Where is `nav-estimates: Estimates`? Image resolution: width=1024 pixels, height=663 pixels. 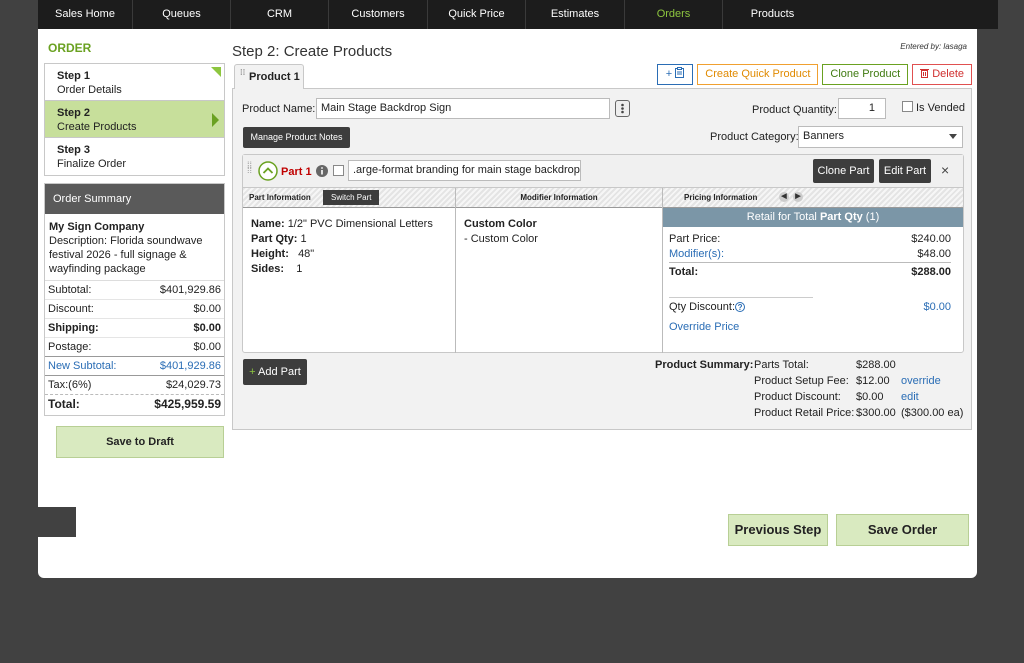
nav-estimates: Estimates is located at coordinates (575, 14).